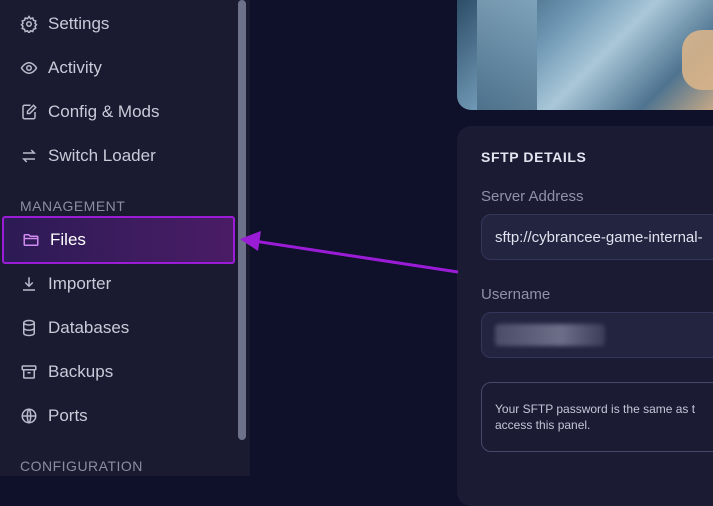 The height and width of the screenshot is (506, 713). Describe the element at coordinates (31, 240) in the screenshot. I see `folder-icon` at that location.